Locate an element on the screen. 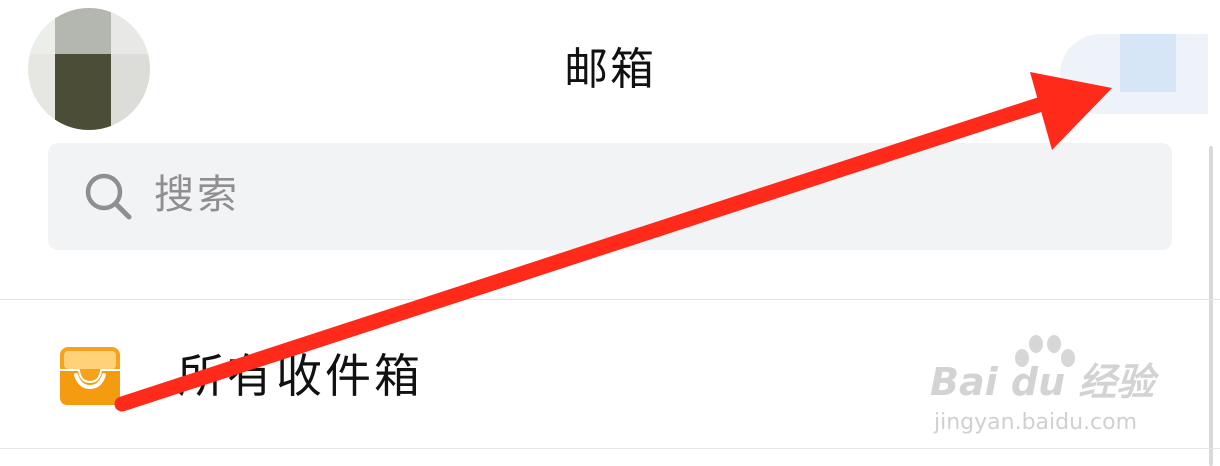  baidu-watermark: Bai du 经验 jingyan.baidu.com is located at coordinates (1050, 387).